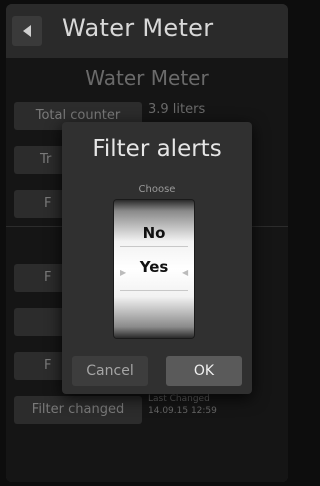  I want to click on total-counter-value: 3.9 liters, so click(177, 109).